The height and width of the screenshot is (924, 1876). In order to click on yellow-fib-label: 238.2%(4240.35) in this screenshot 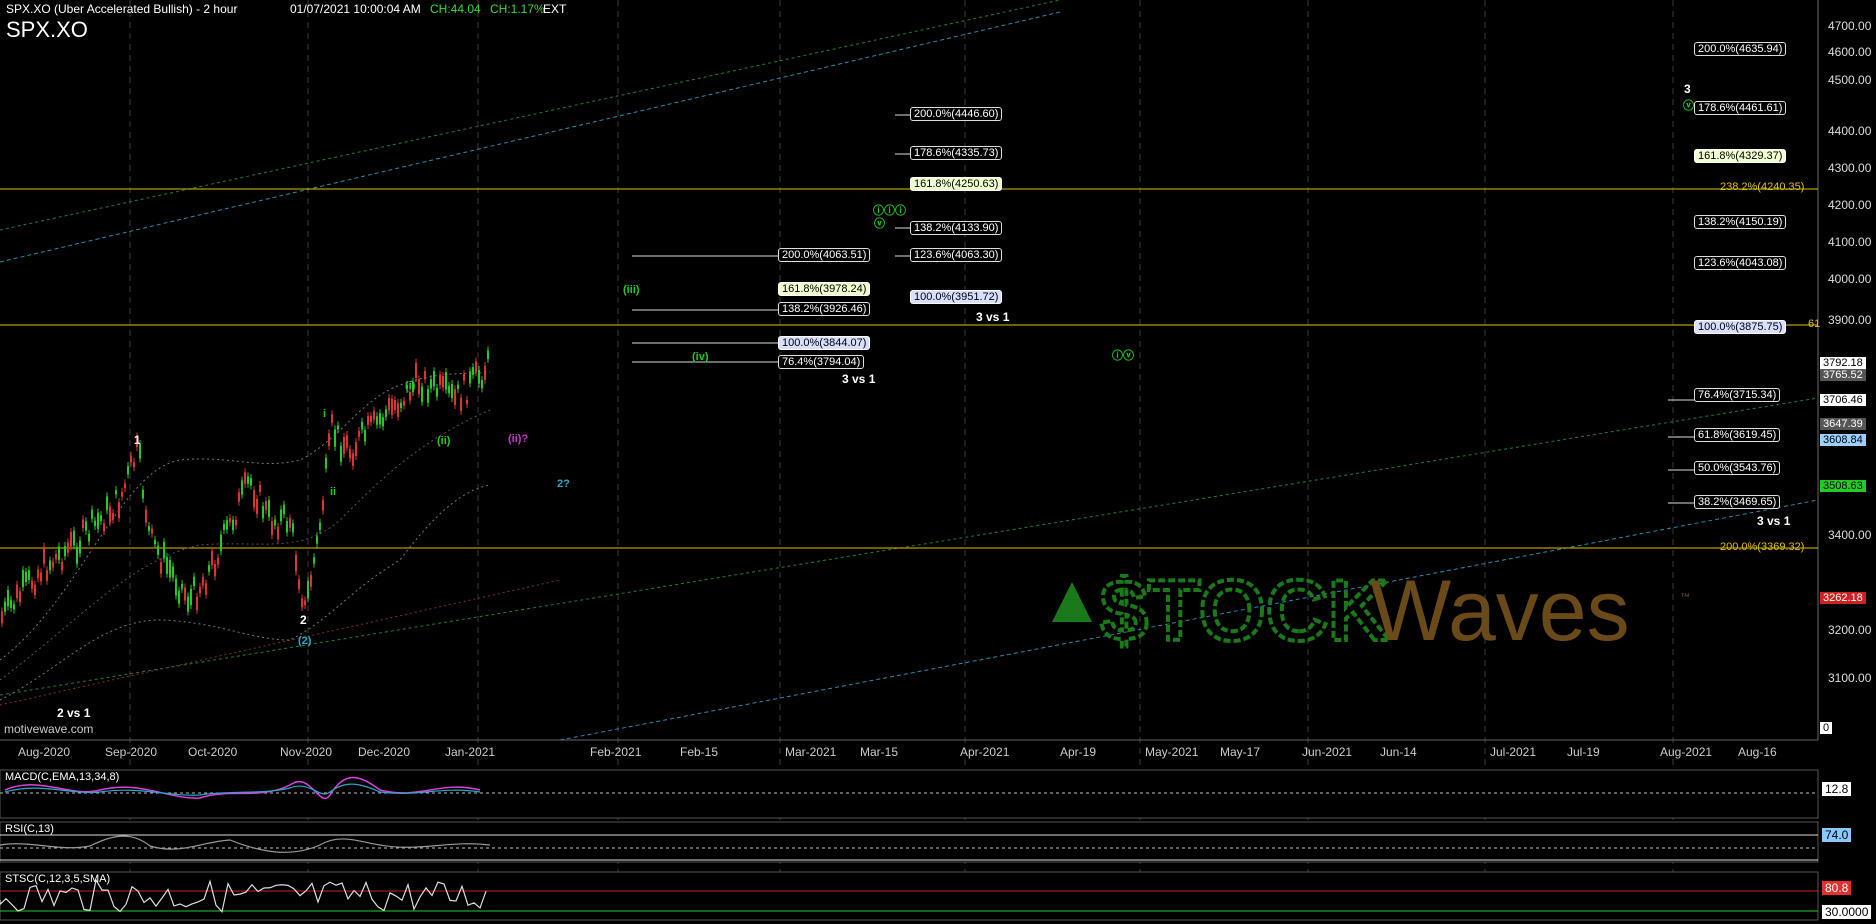, I will do `click(1762, 187)`.